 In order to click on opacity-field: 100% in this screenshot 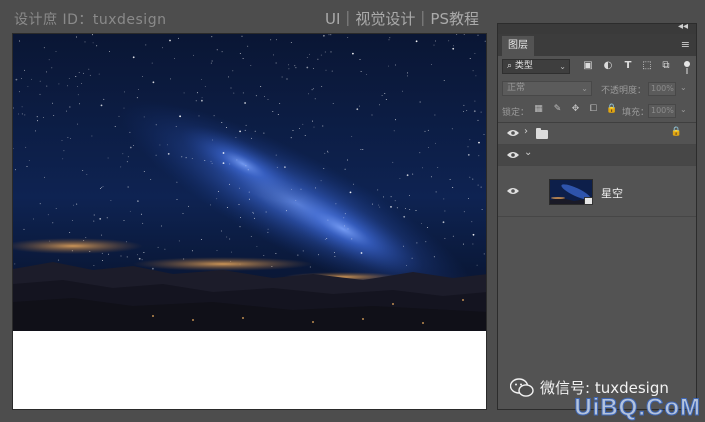, I will do `click(662, 89)`.